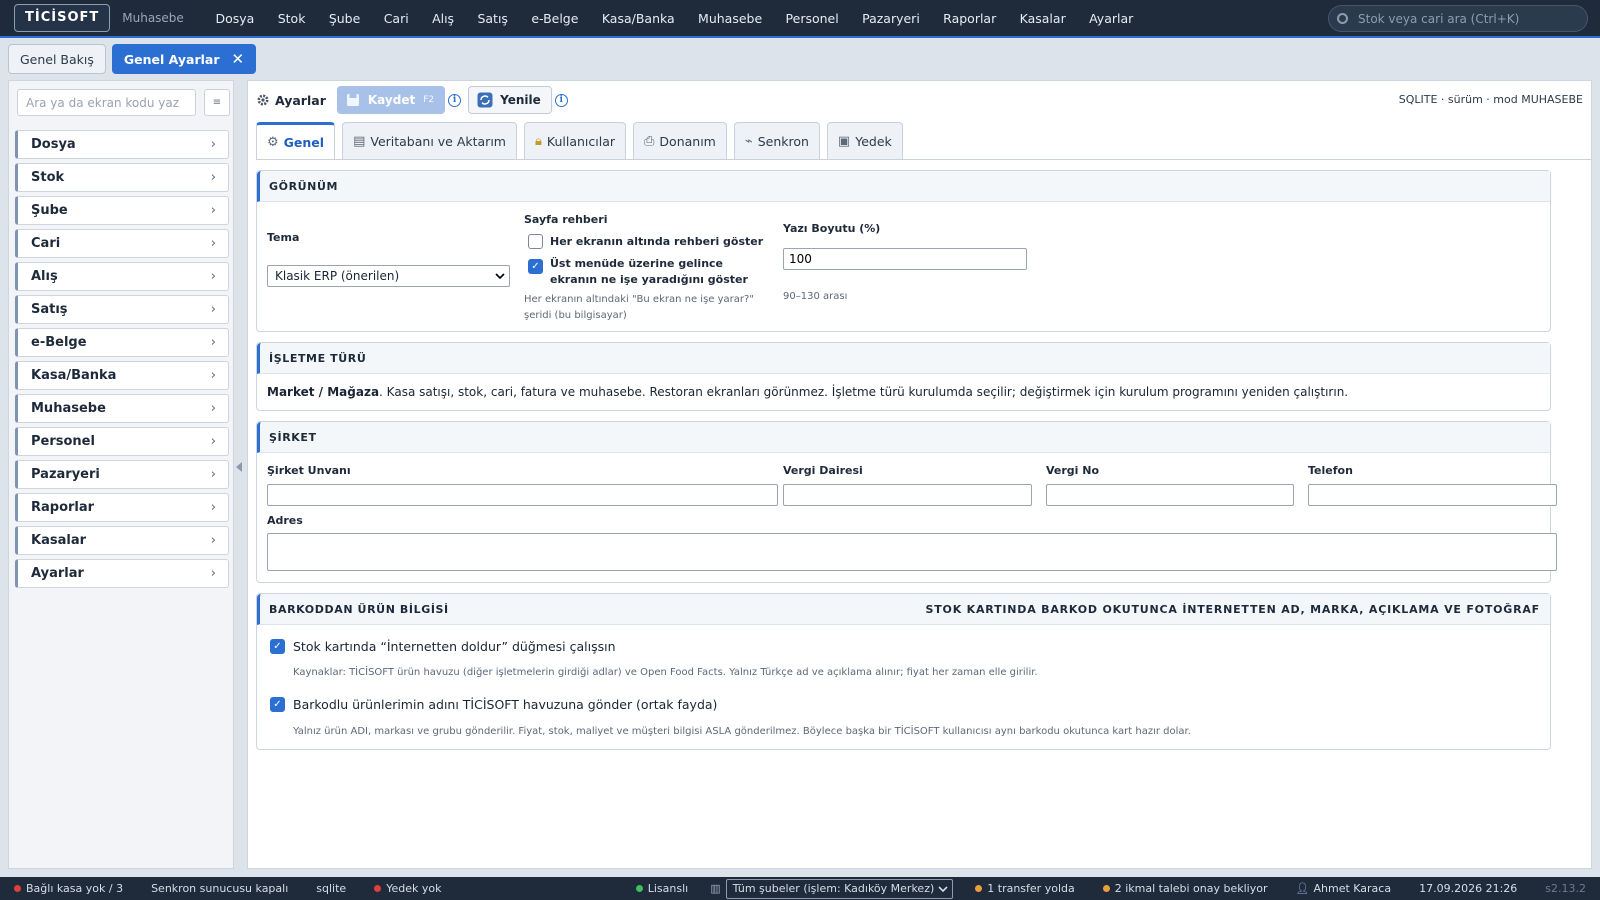 This screenshot has width=1600, height=900. I want to click on sidebar-item-personel: Personel ›, so click(122, 441).